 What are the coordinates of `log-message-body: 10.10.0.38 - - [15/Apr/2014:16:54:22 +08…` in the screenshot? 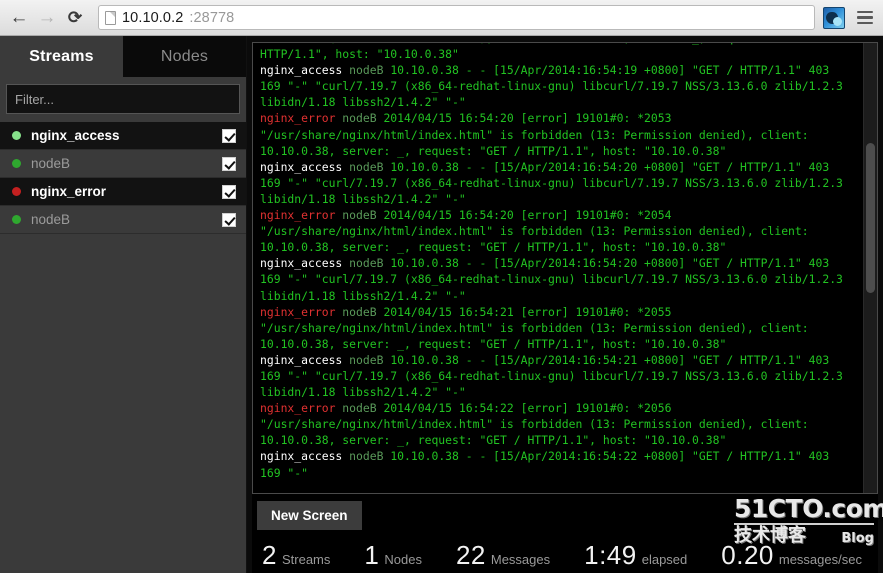 It's located at (548, 464).